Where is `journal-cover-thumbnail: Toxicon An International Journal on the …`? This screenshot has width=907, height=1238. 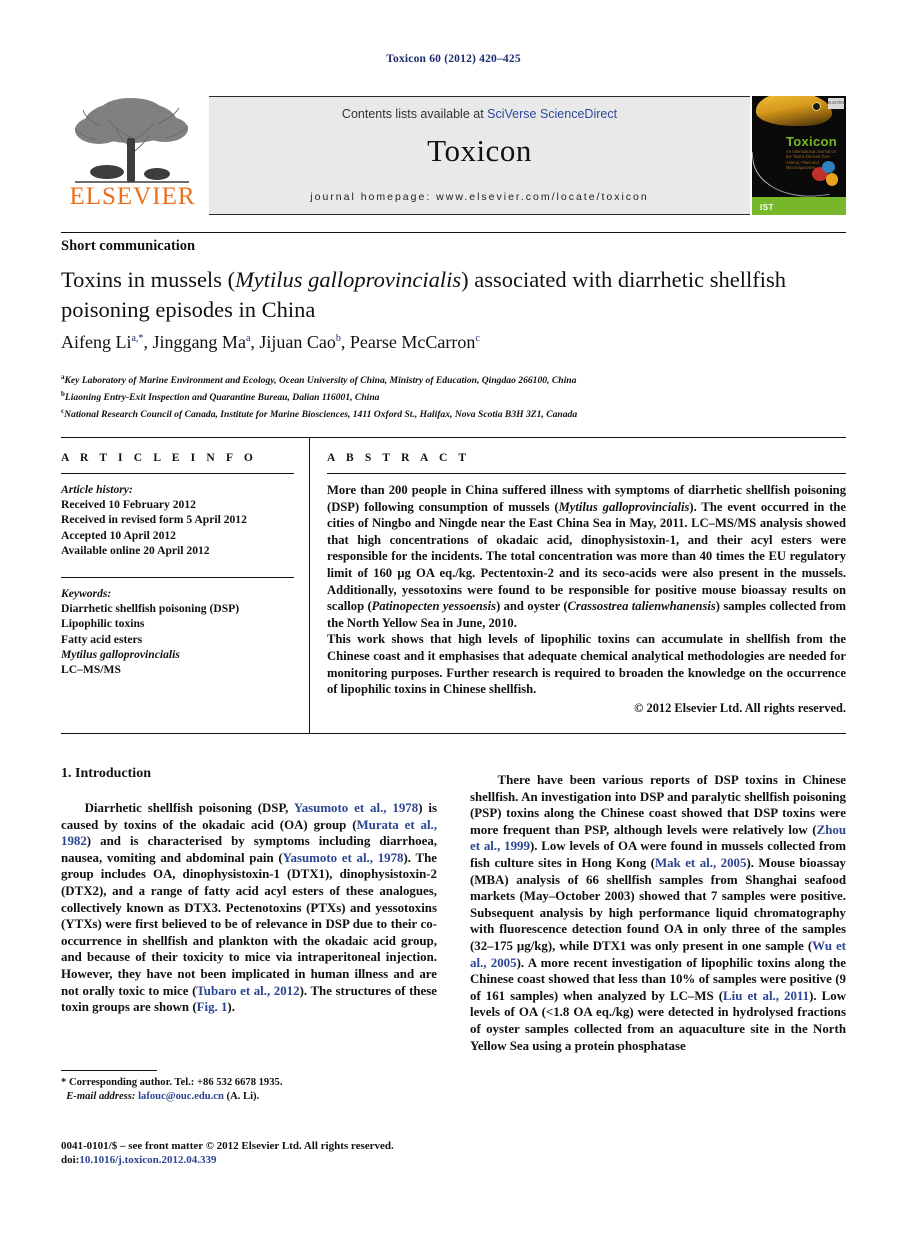 journal-cover-thumbnail: Toxicon An International Journal on the … is located at coordinates (799, 155).